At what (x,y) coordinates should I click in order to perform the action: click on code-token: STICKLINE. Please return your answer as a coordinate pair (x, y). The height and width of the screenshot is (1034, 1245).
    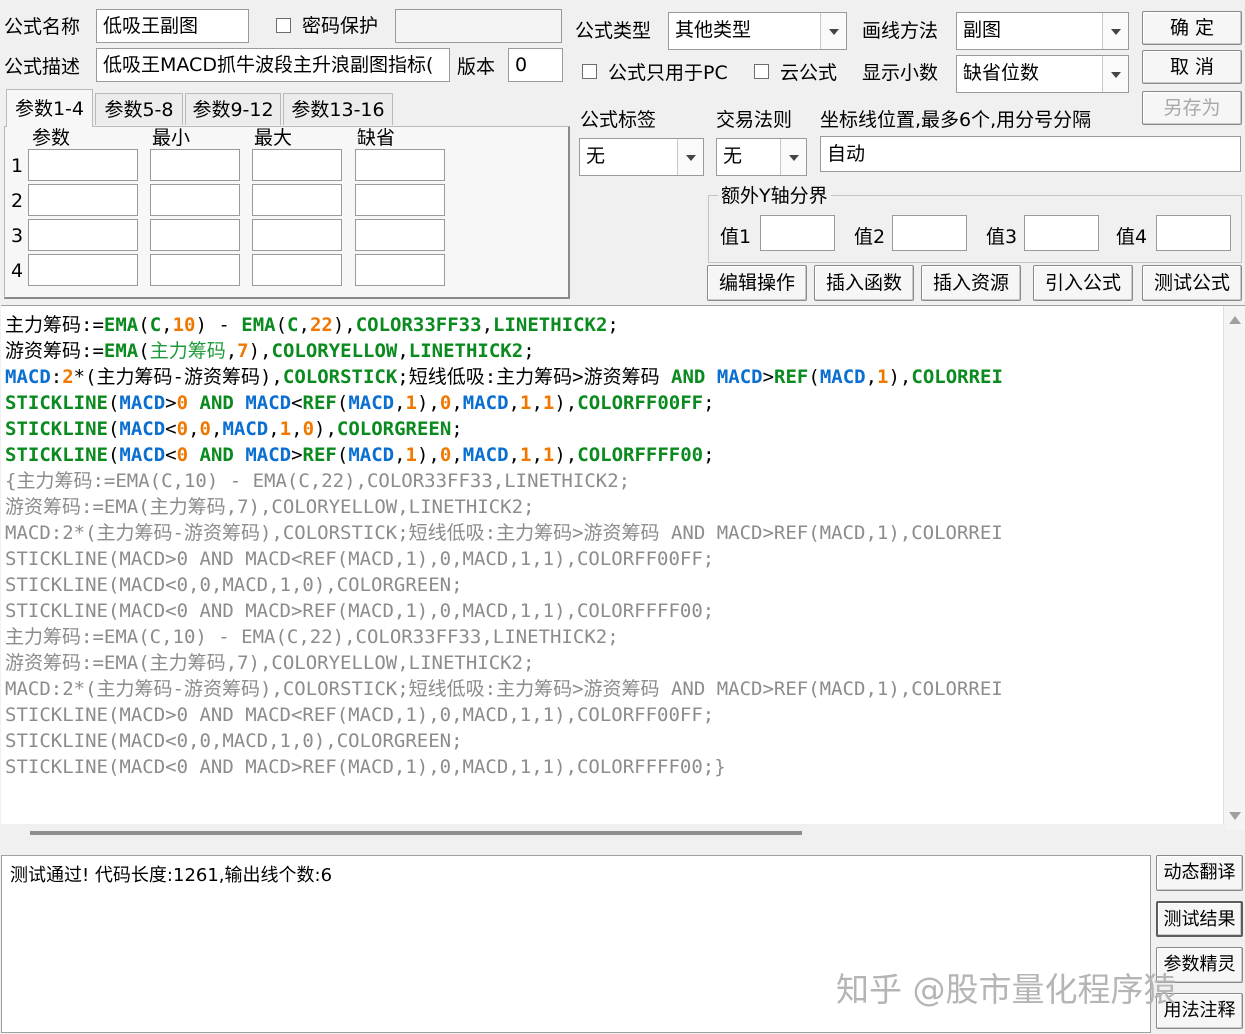
    Looking at the image, I should click on (56, 429).